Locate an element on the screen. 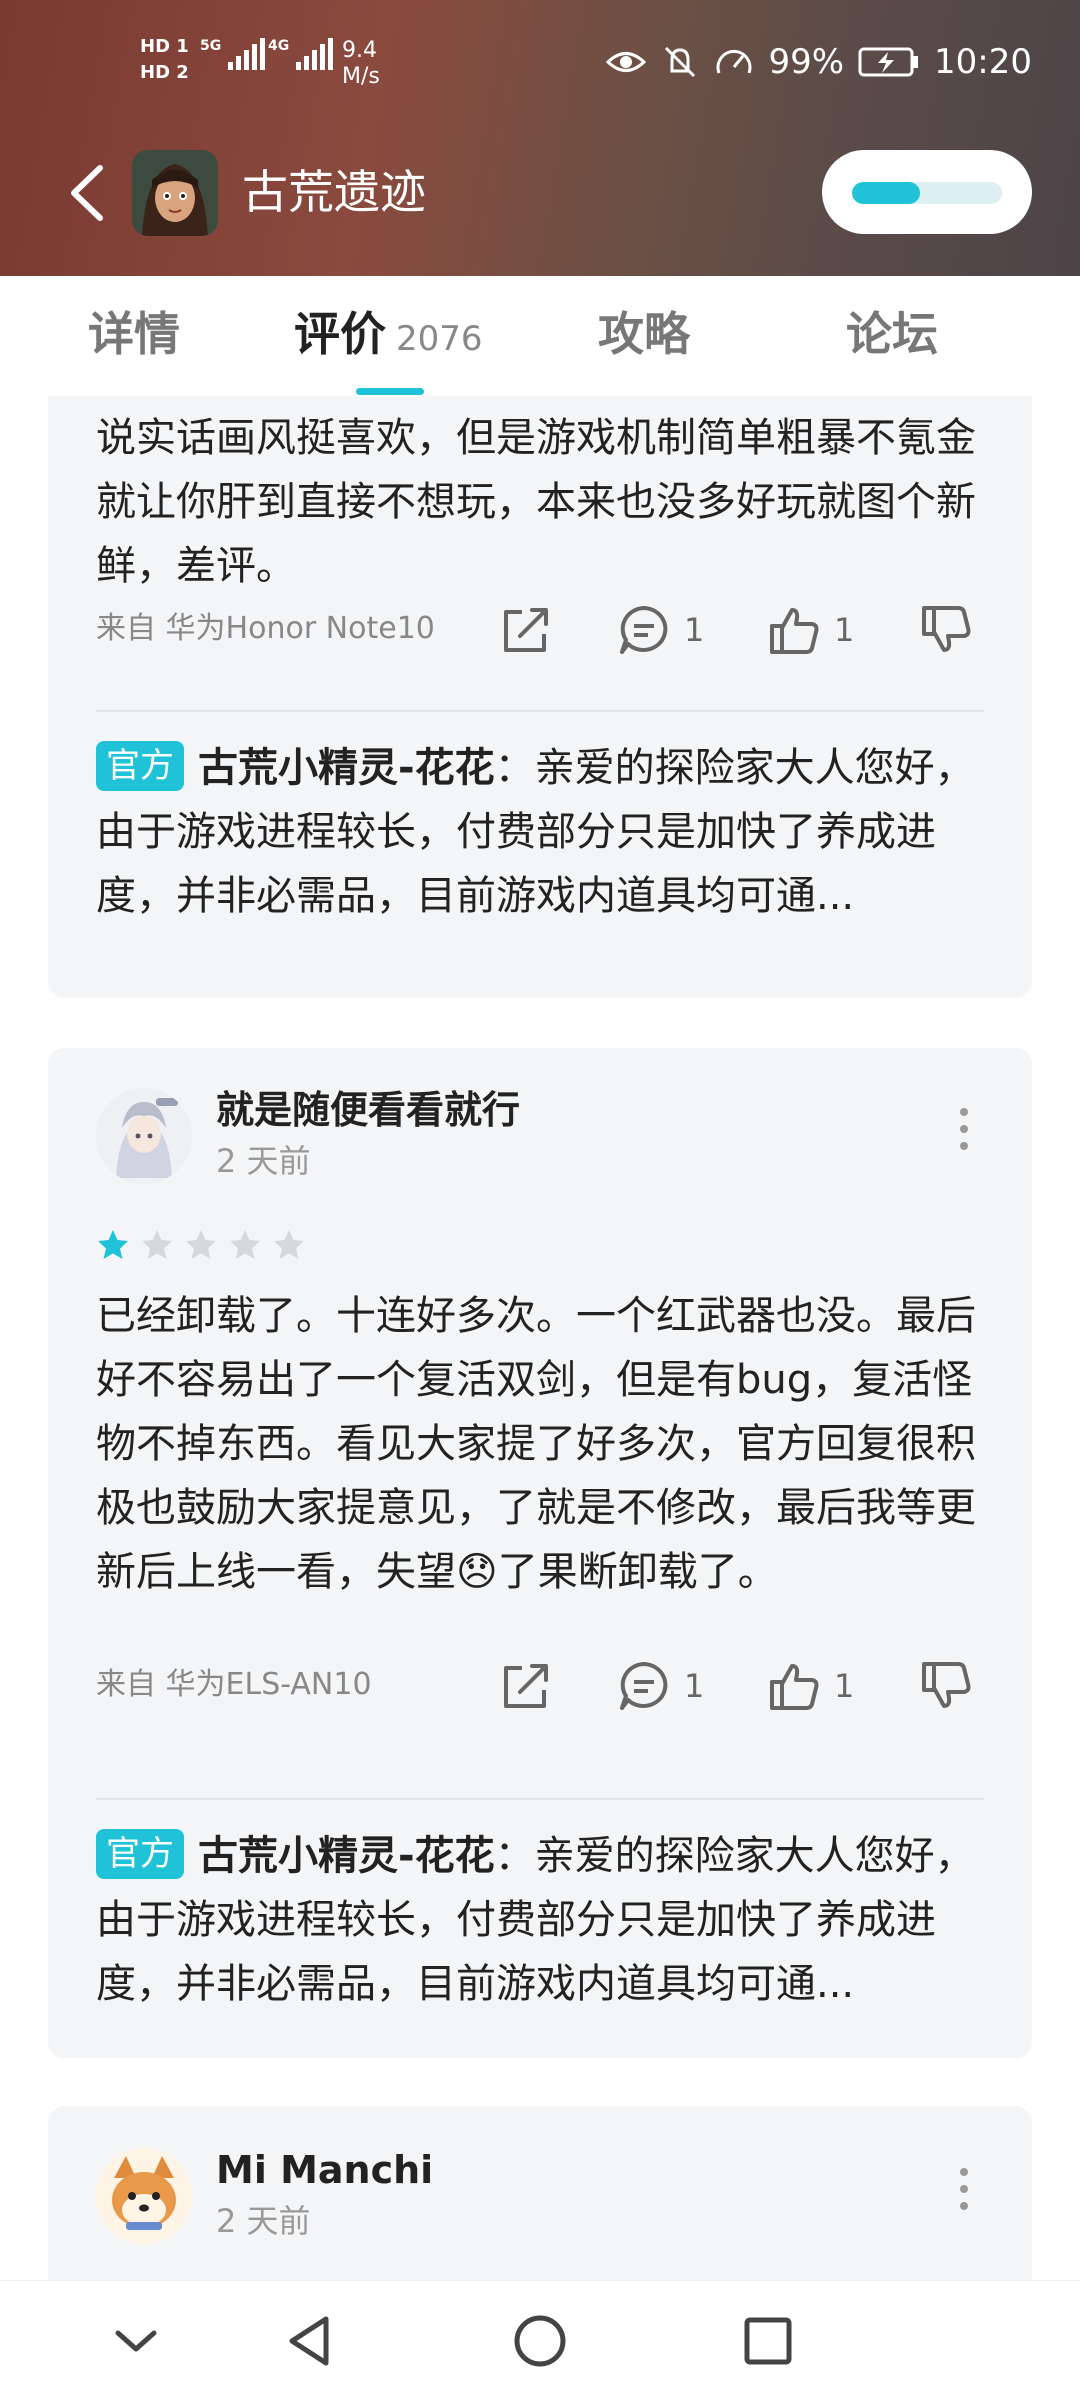 The height and width of the screenshot is (2400, 1080). game-title: 古荒遗迹 is located at coordinates (334, 192).